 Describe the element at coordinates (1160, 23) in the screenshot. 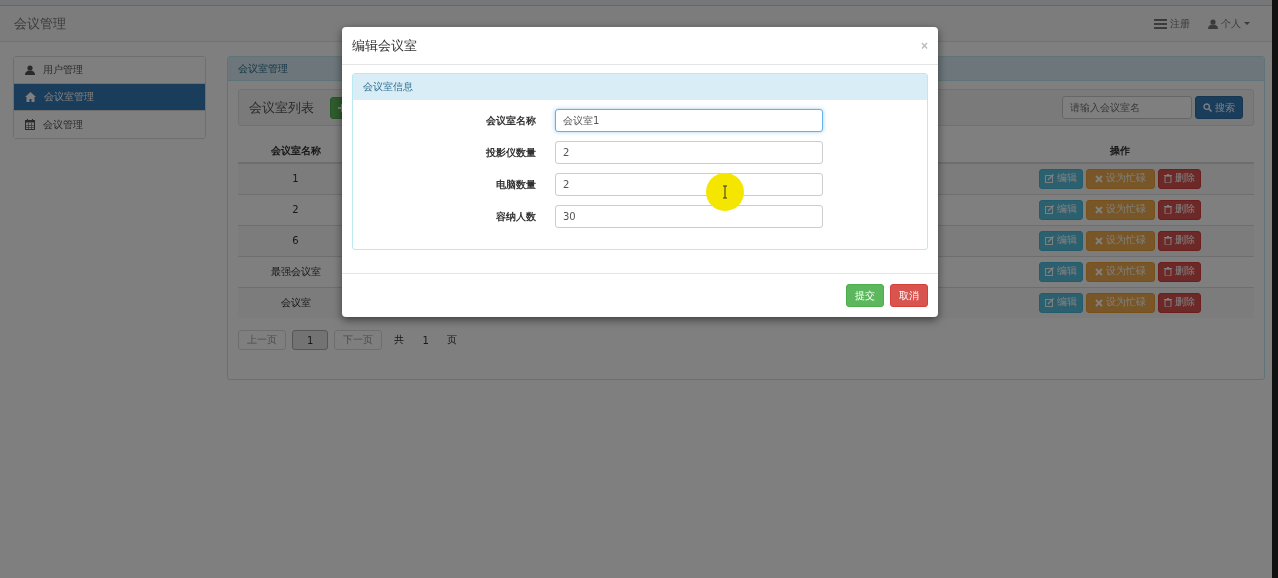

I see `list-icon` at that location.